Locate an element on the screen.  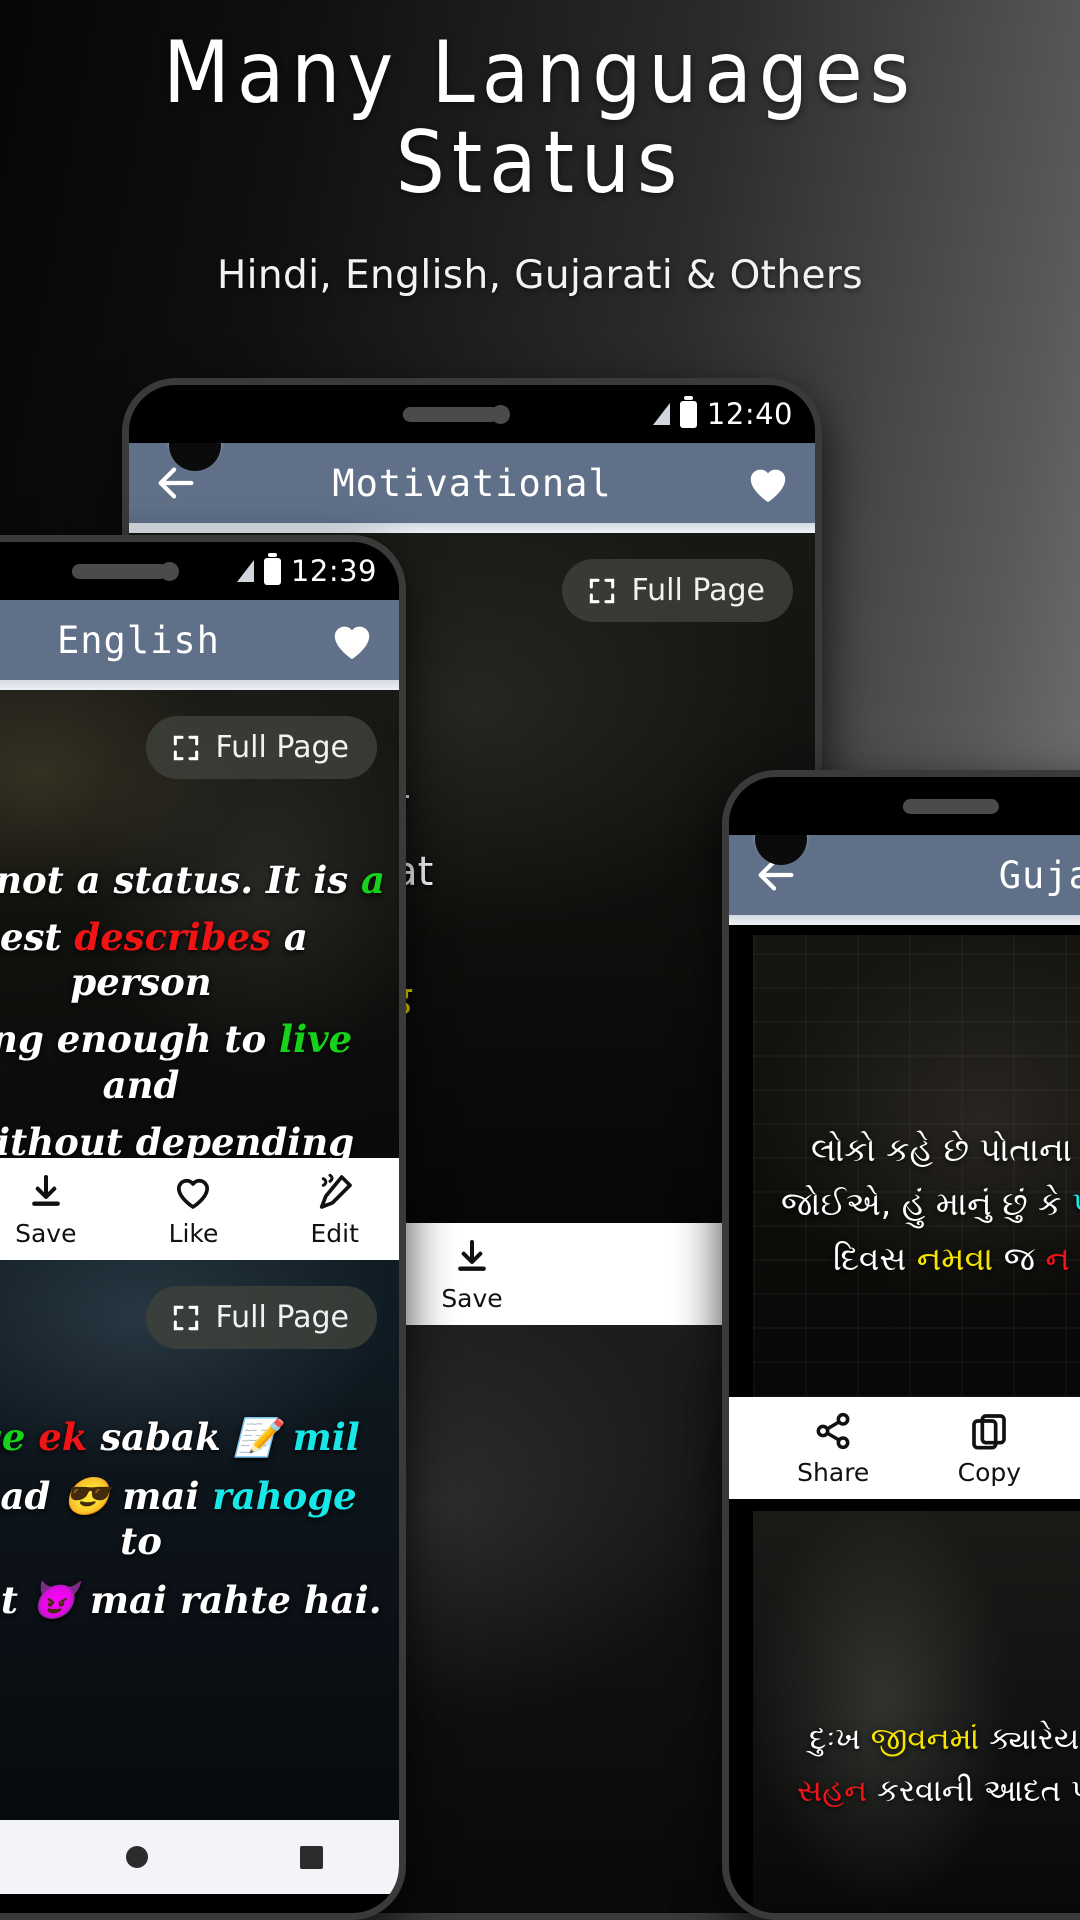
quote-line-highlight: ek is located at coordinates (63, 1437).